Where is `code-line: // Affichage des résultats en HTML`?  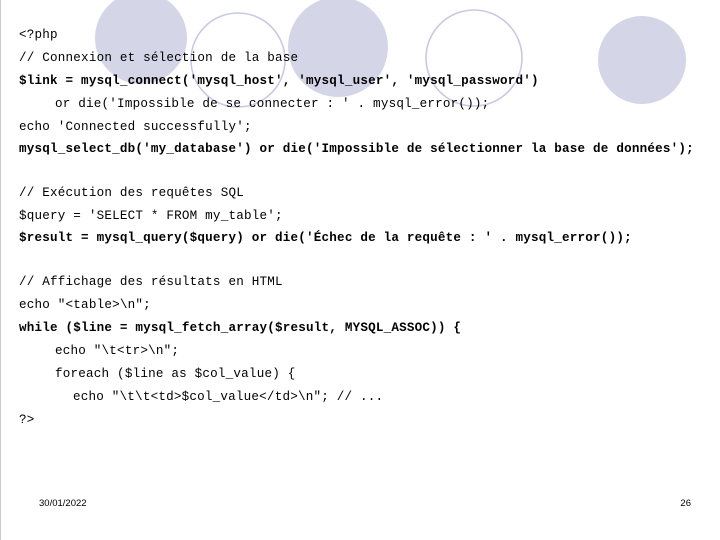
code-line: // Affichage des résultats en HTML is located at coordinates (151, 282).